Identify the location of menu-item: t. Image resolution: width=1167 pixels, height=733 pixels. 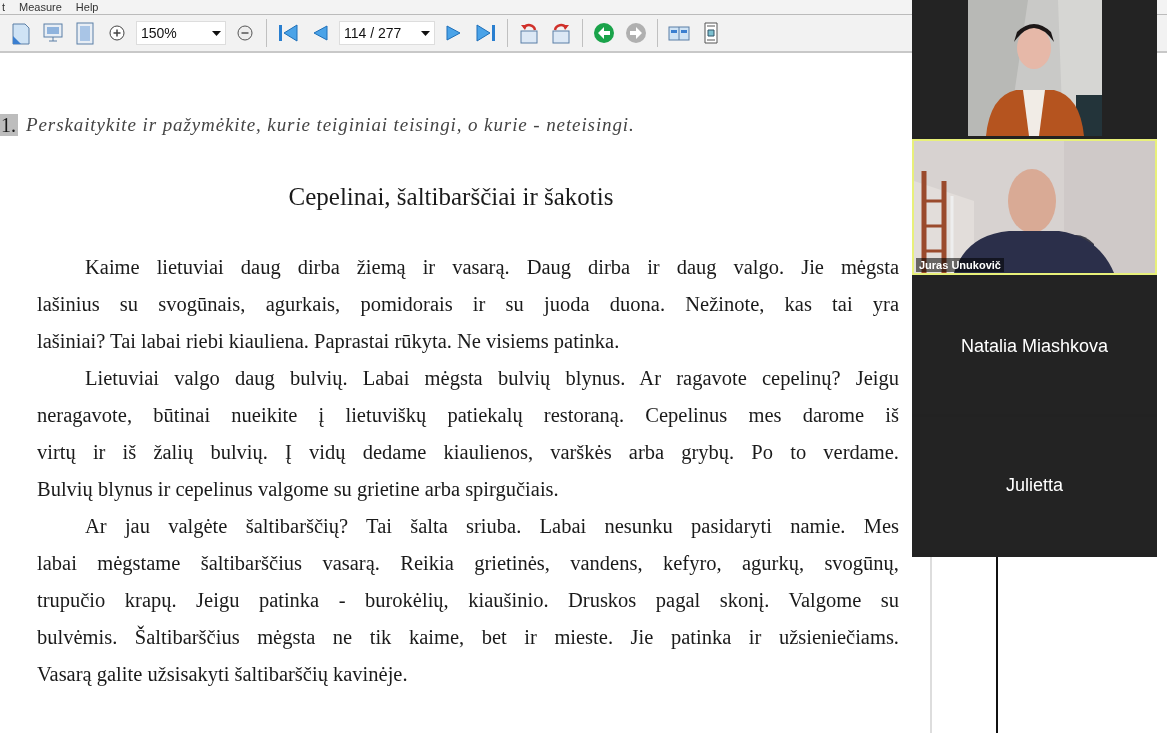
(4, 7).